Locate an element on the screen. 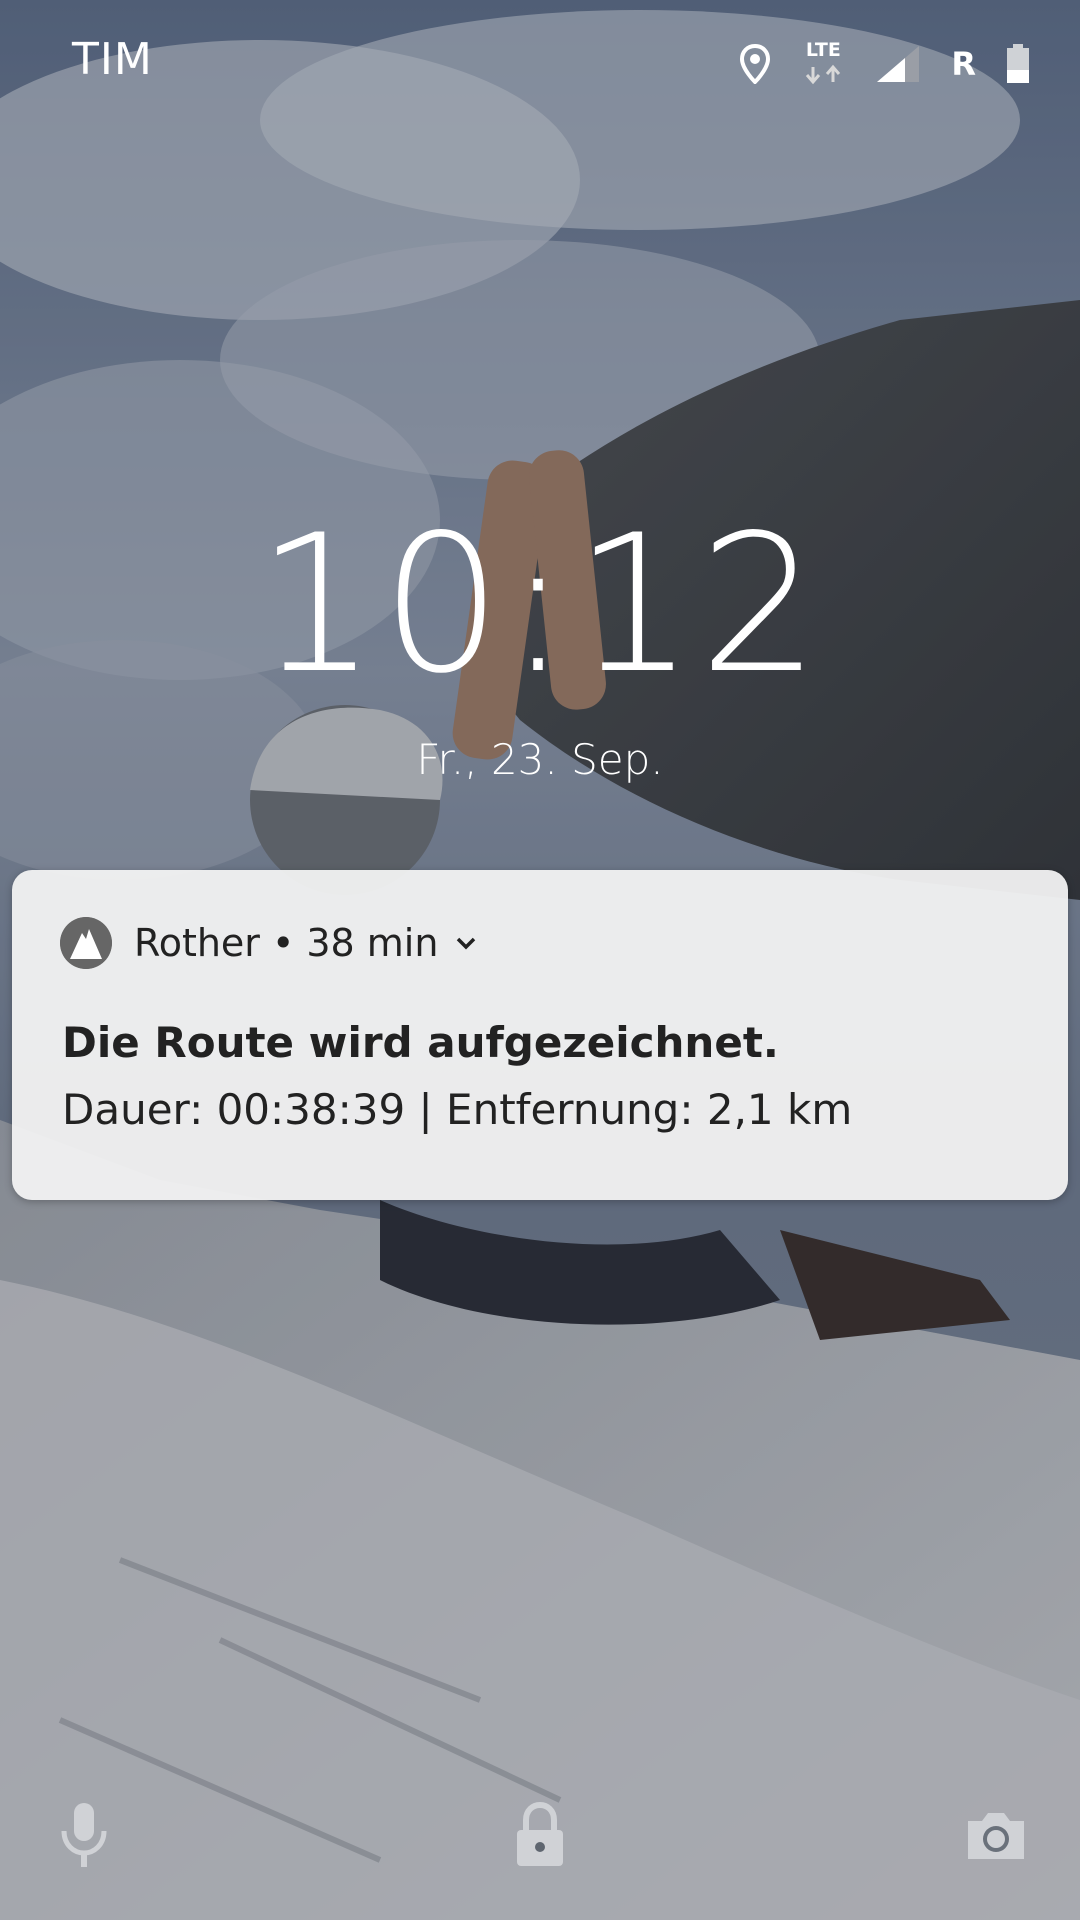 The image size is (1080, 1920). status-icons: LTE R is located at coordinates (884, 64).